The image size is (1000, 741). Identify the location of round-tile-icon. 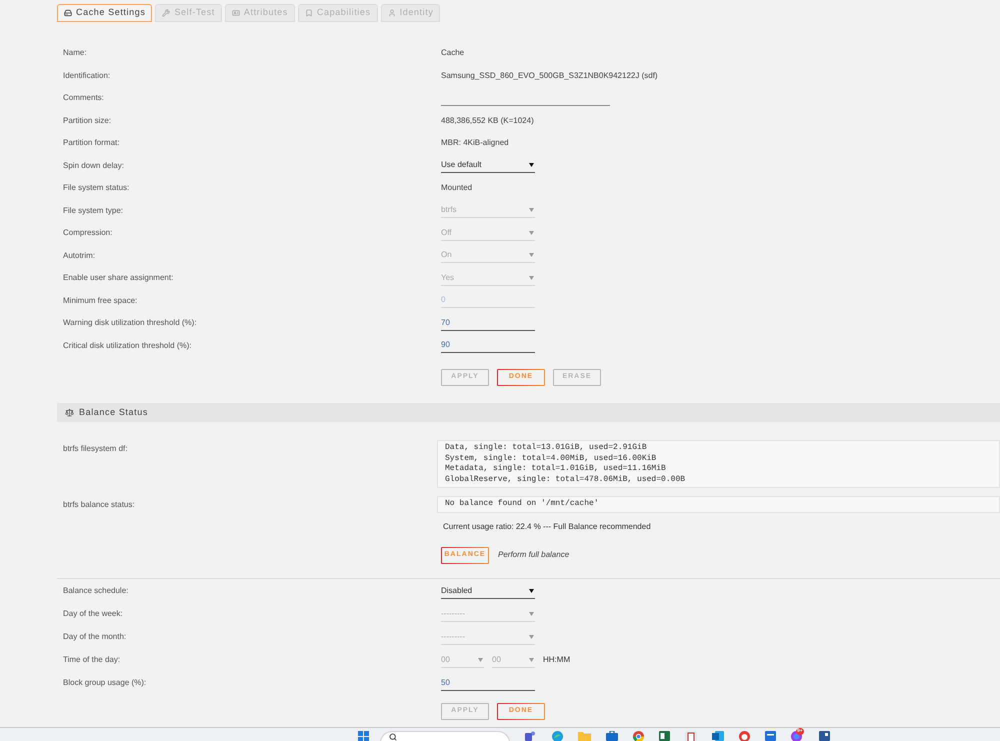
(744, 736).